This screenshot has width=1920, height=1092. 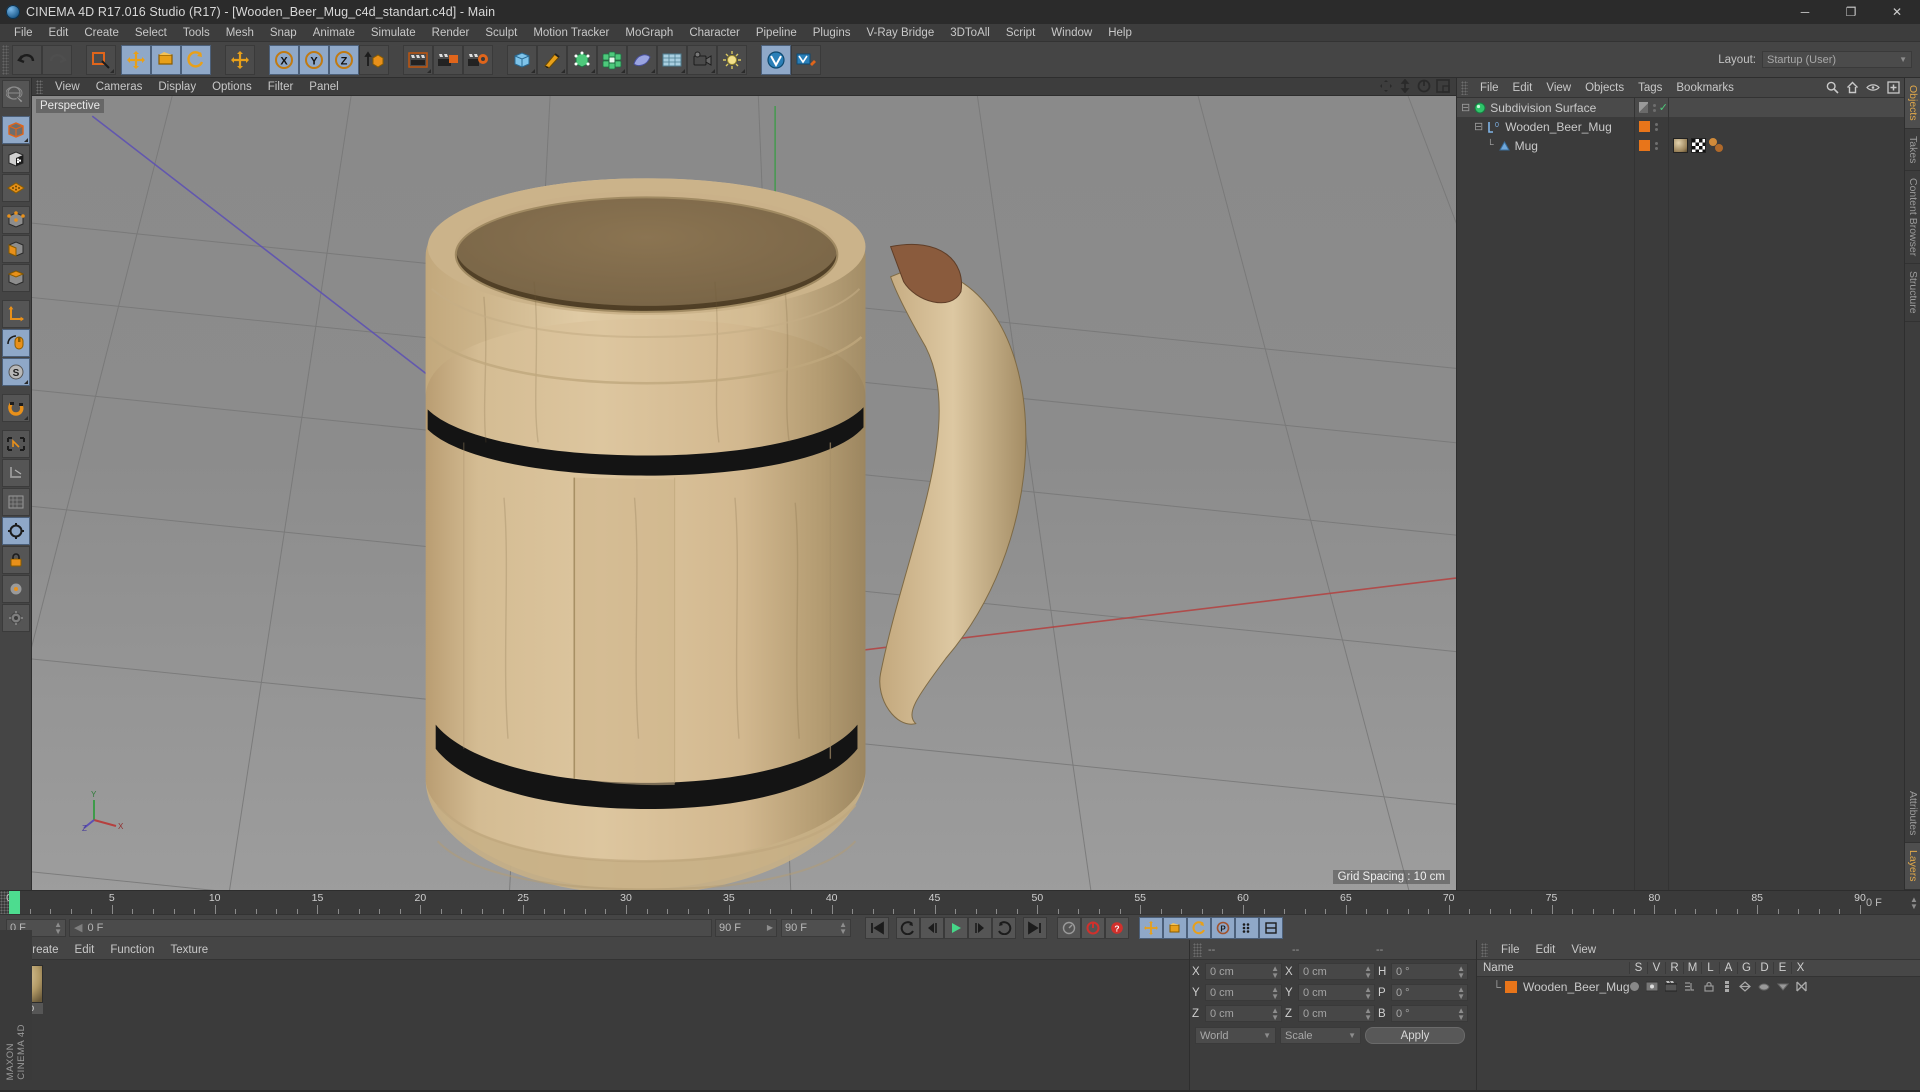 What do you see at coordinates (1545, 145) in the screenshot?
I see `object-row: └ Mug` at bounding box center [1545, 145].